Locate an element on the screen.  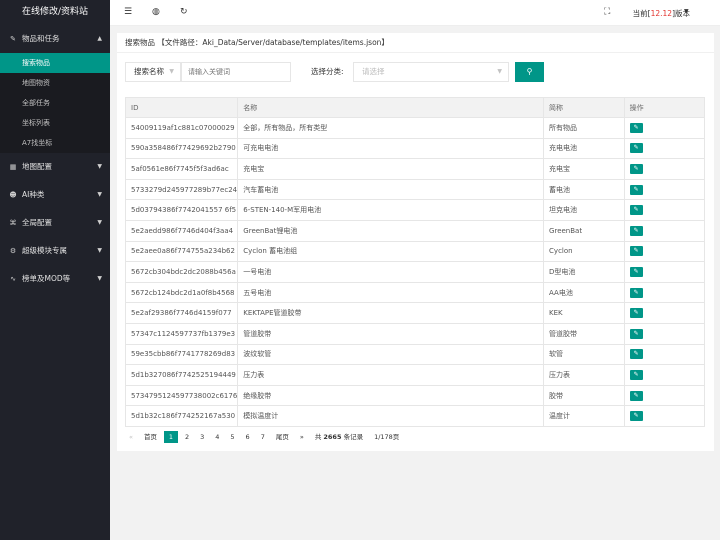
sidebar-subitem-search-items: 搜索物品 is located at coordinates (55, 63).